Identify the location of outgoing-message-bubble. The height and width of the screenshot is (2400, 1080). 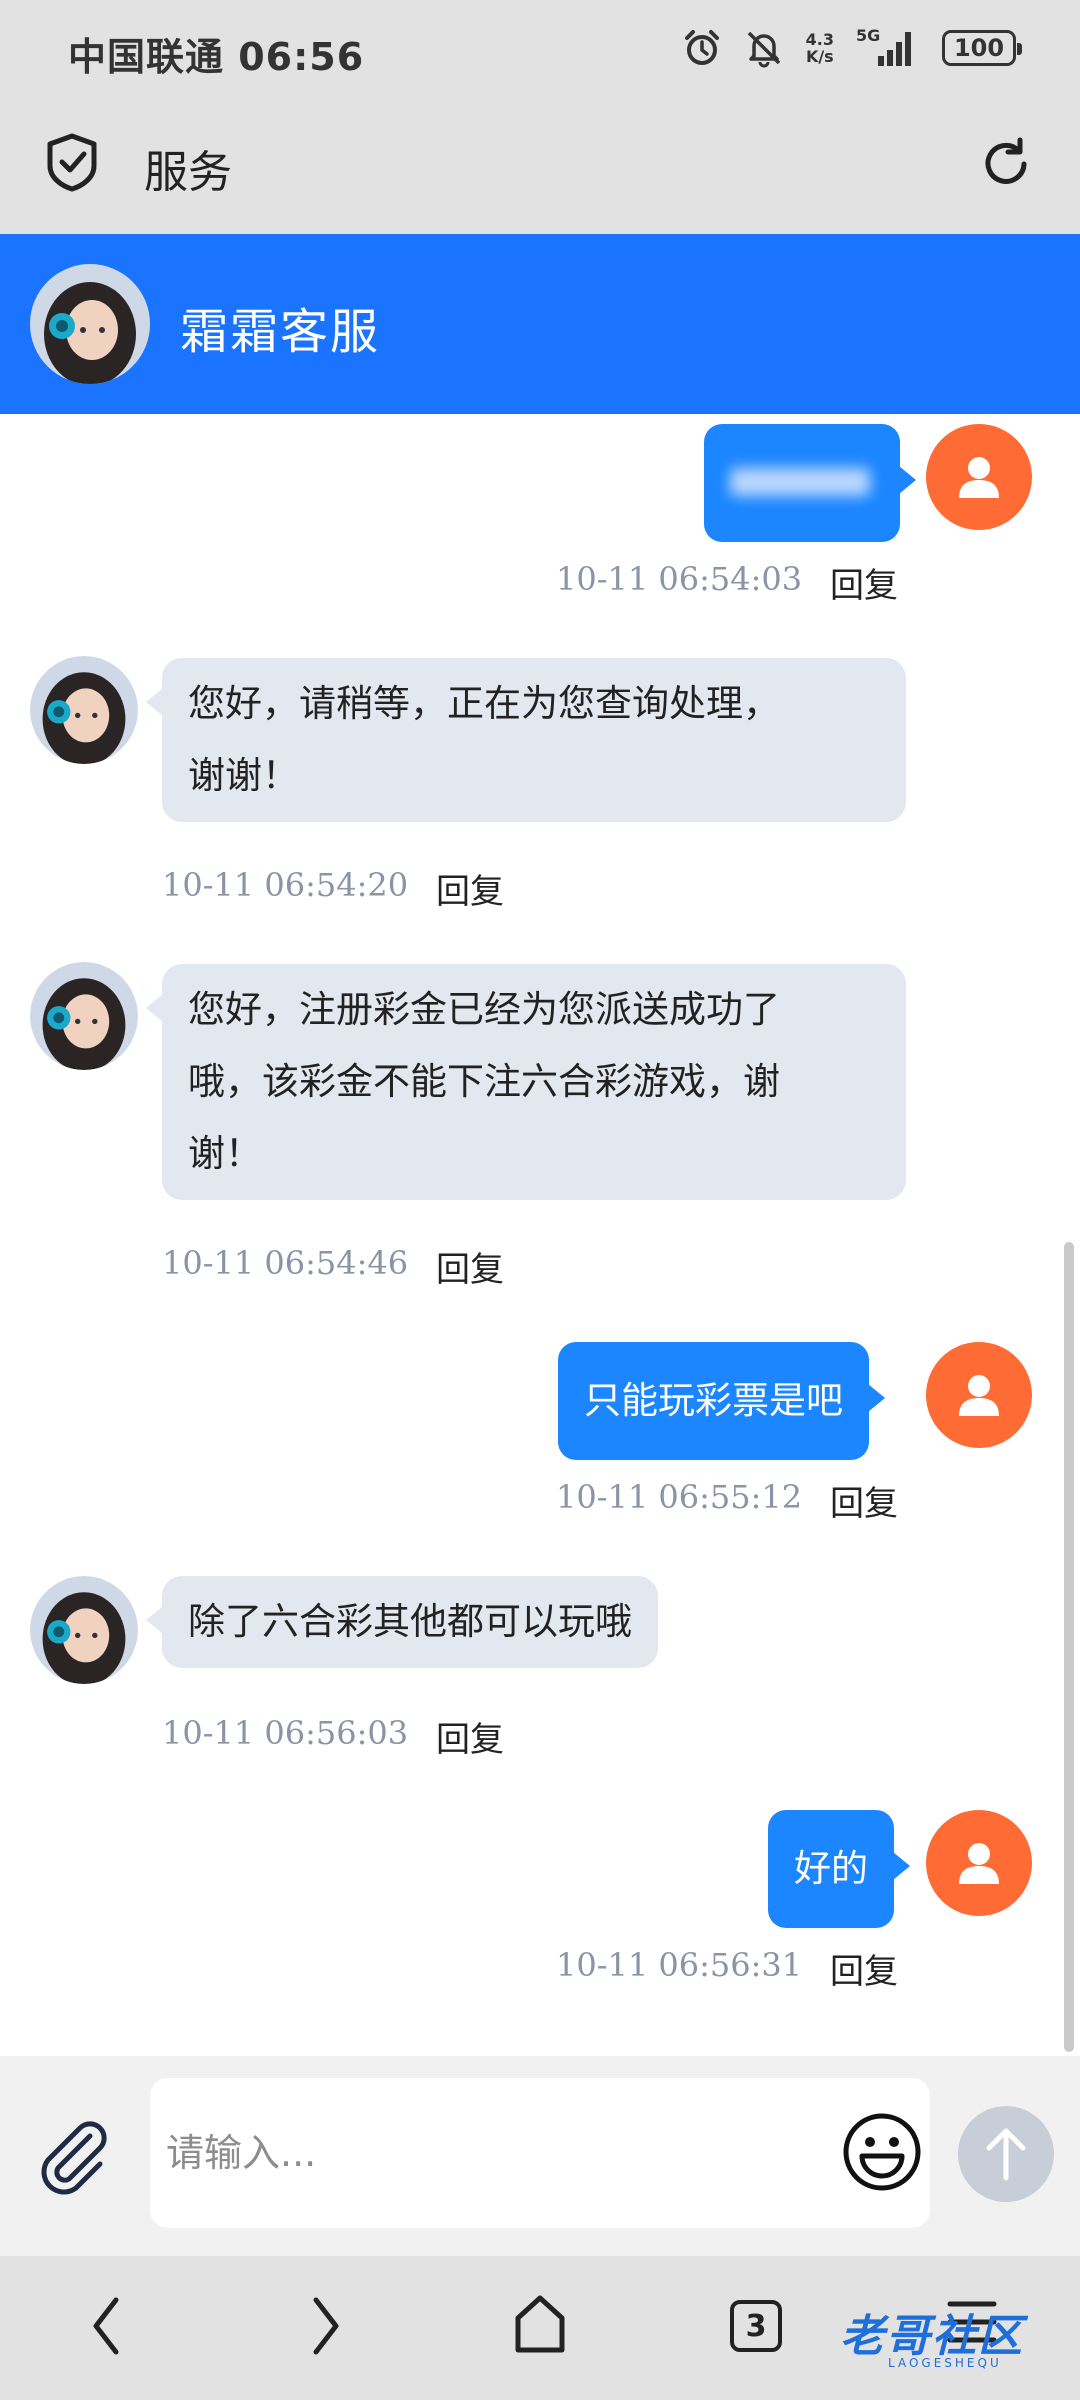
(810, 483).